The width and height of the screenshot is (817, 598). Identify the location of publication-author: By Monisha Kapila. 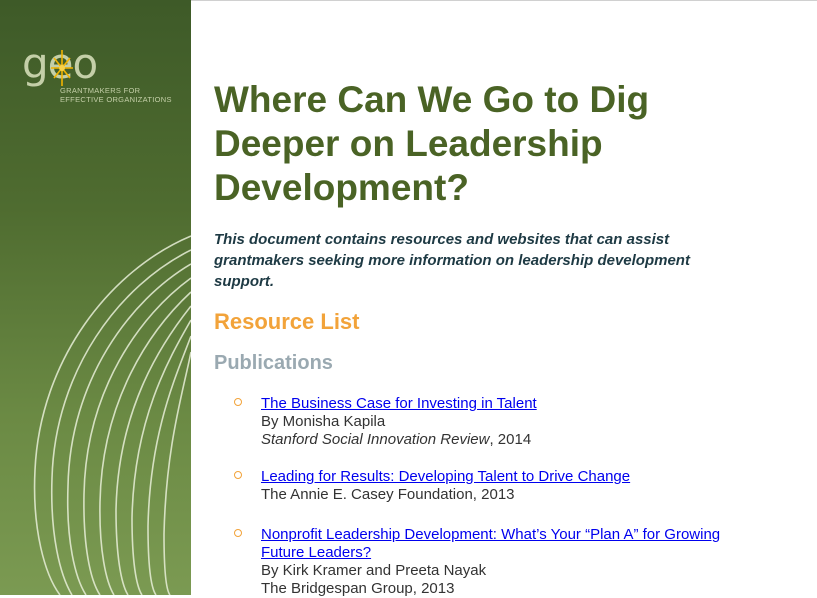
(323, 421).